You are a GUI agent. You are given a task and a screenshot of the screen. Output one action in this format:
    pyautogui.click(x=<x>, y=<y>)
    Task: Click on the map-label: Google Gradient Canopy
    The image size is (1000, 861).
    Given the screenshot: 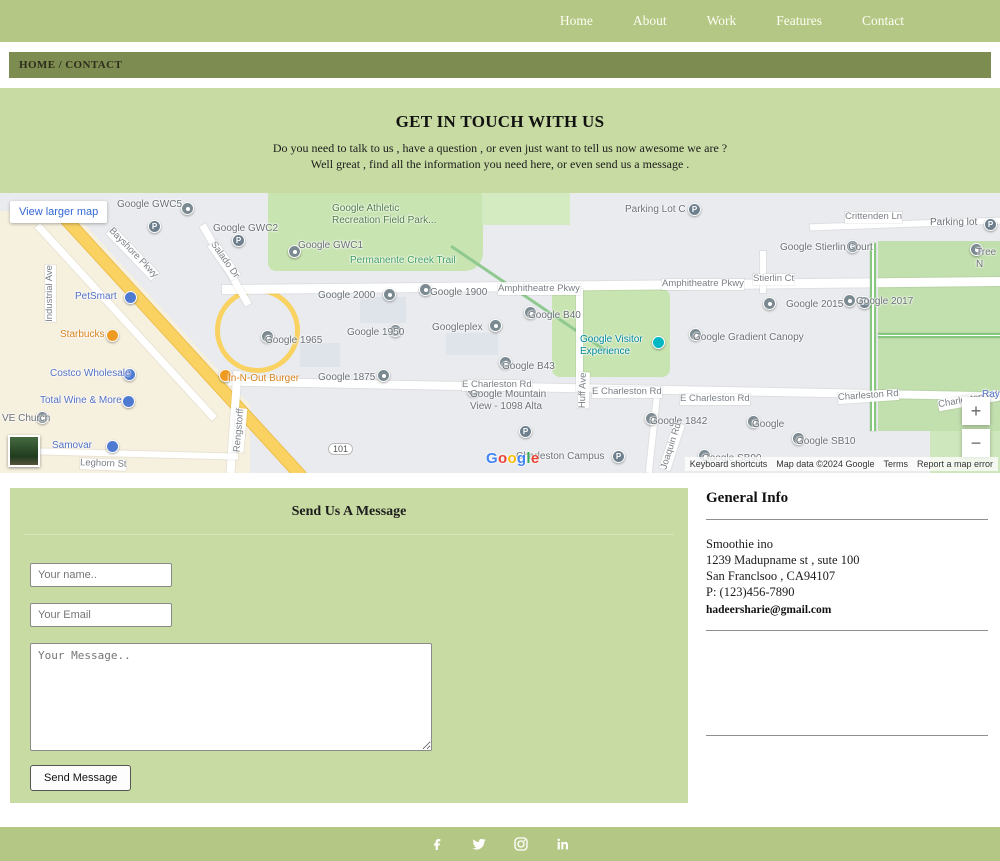 What is the action you would take?
    pyautogui.click(x=748, y=337)
    